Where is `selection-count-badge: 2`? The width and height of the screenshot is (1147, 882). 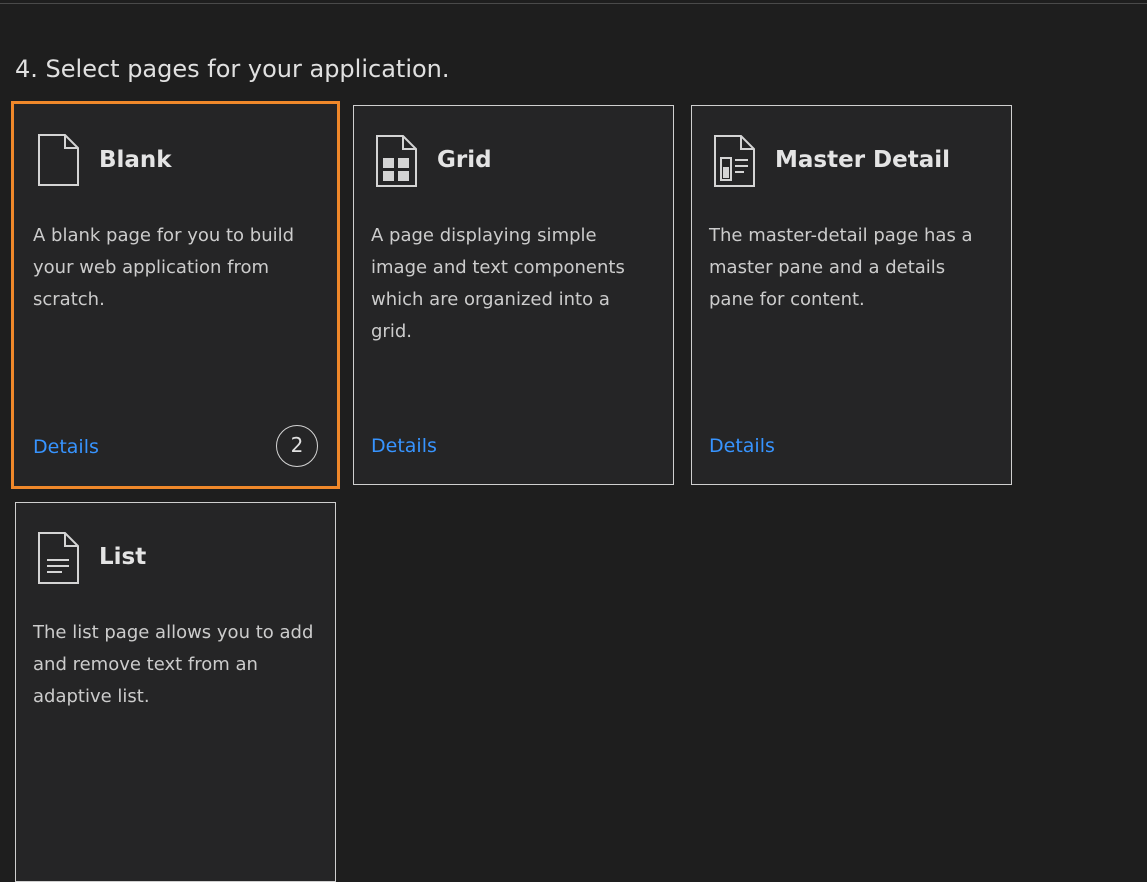
selection-count-badge: 2 is located at coordinates (297, 446).